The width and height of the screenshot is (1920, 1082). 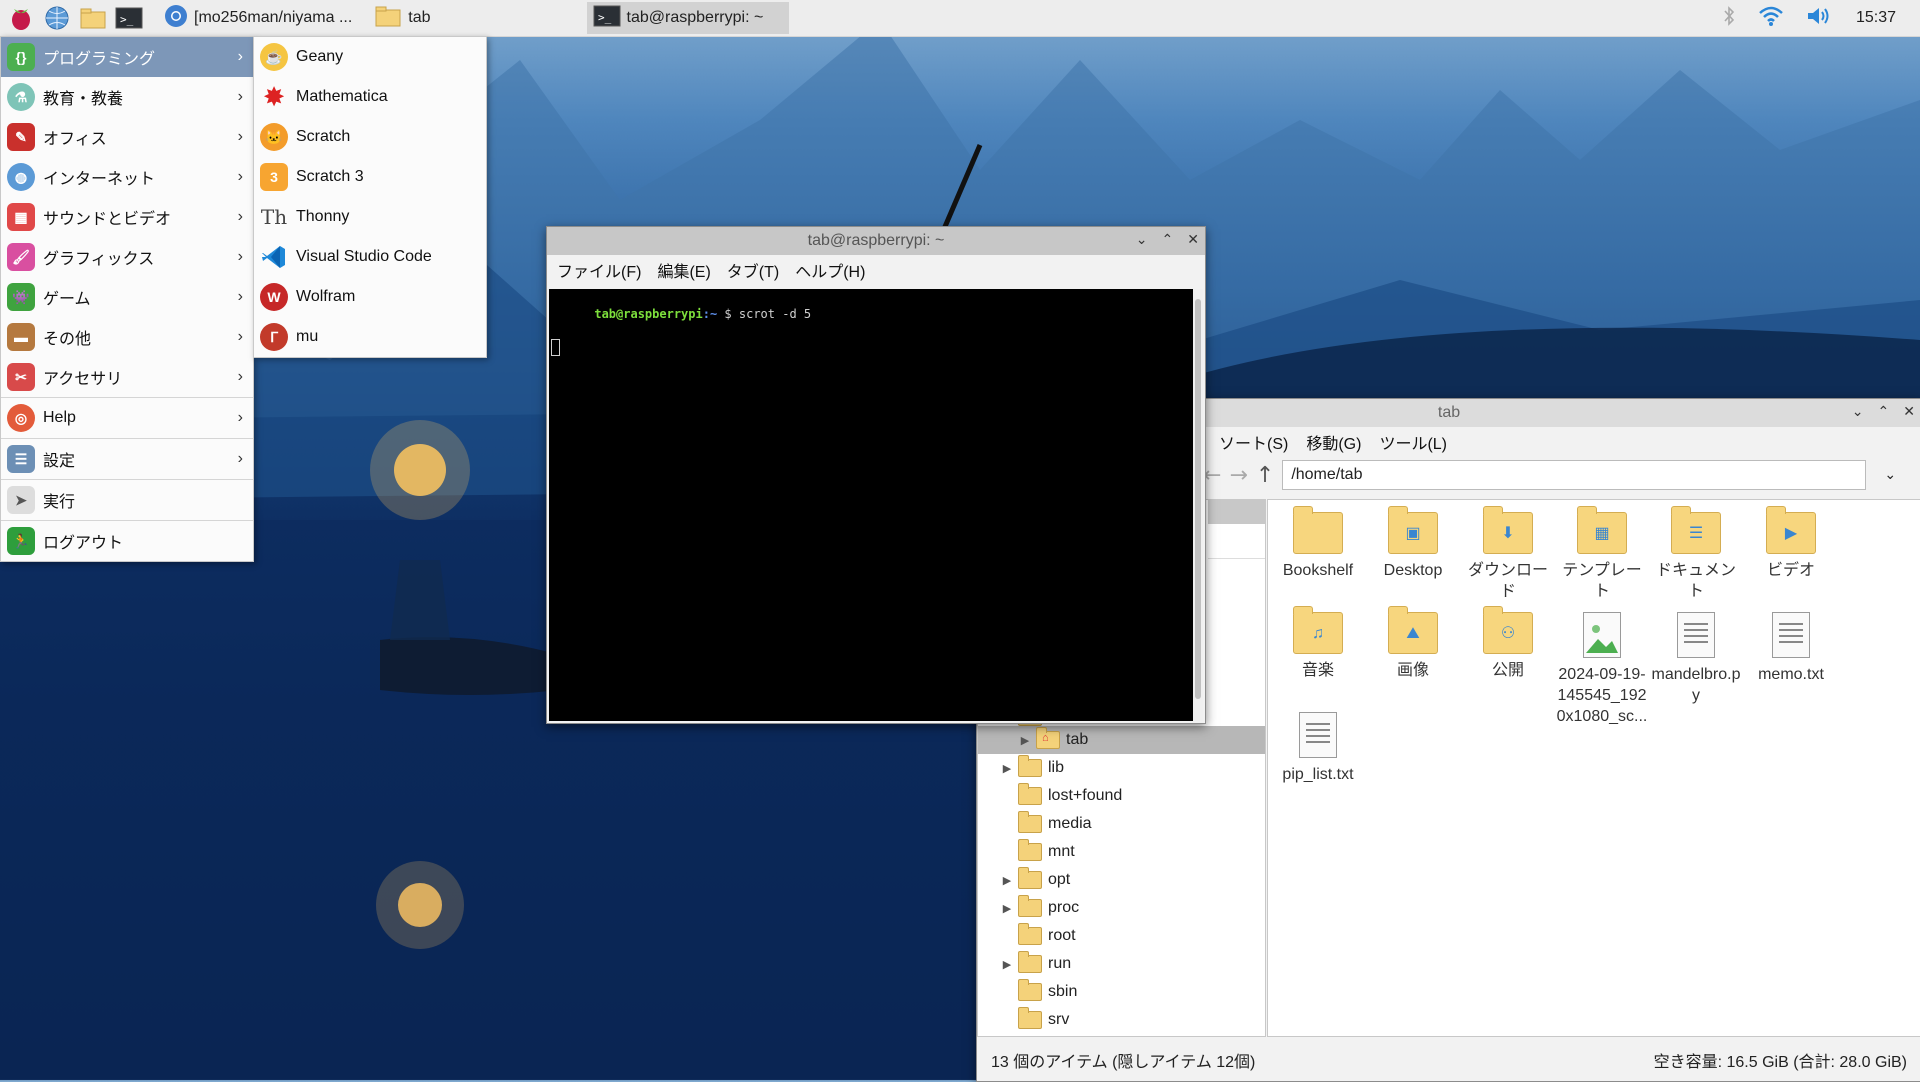 What do you see at coordinates (330, 176) in the screenshot?
I see `submenu-item-label: Scratch 3` at bounding box center [330, 176].